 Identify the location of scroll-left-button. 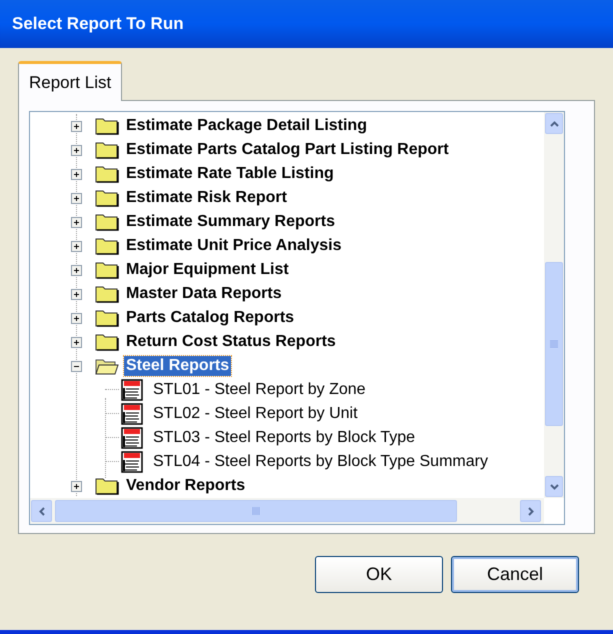
(41, 511).